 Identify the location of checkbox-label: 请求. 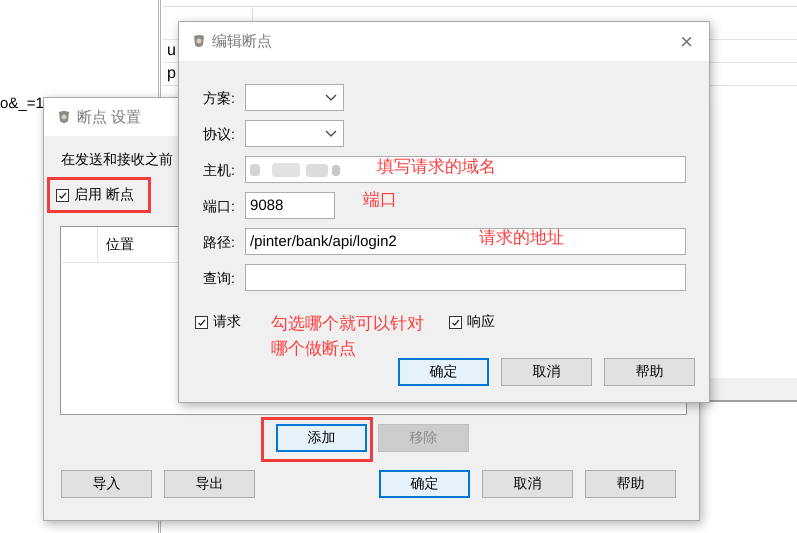
(227, 322).